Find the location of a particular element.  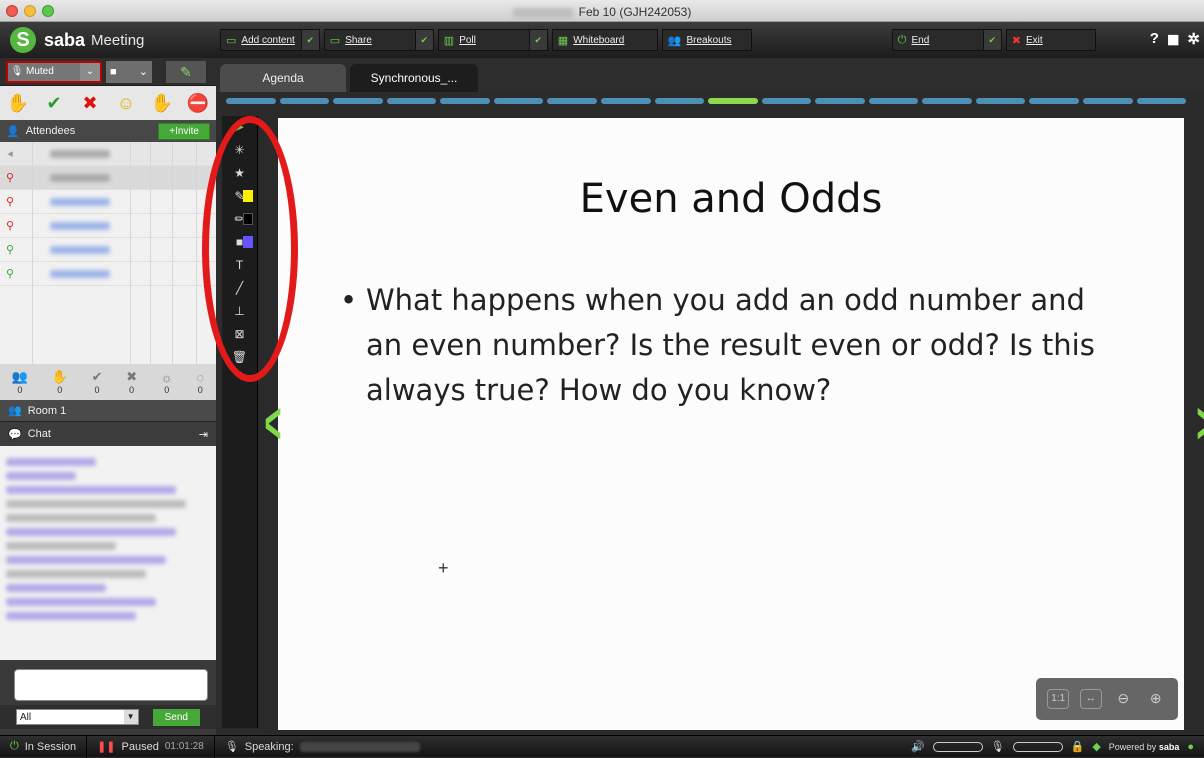

applause-icon: ✋ is located at coordinates (162, 103).